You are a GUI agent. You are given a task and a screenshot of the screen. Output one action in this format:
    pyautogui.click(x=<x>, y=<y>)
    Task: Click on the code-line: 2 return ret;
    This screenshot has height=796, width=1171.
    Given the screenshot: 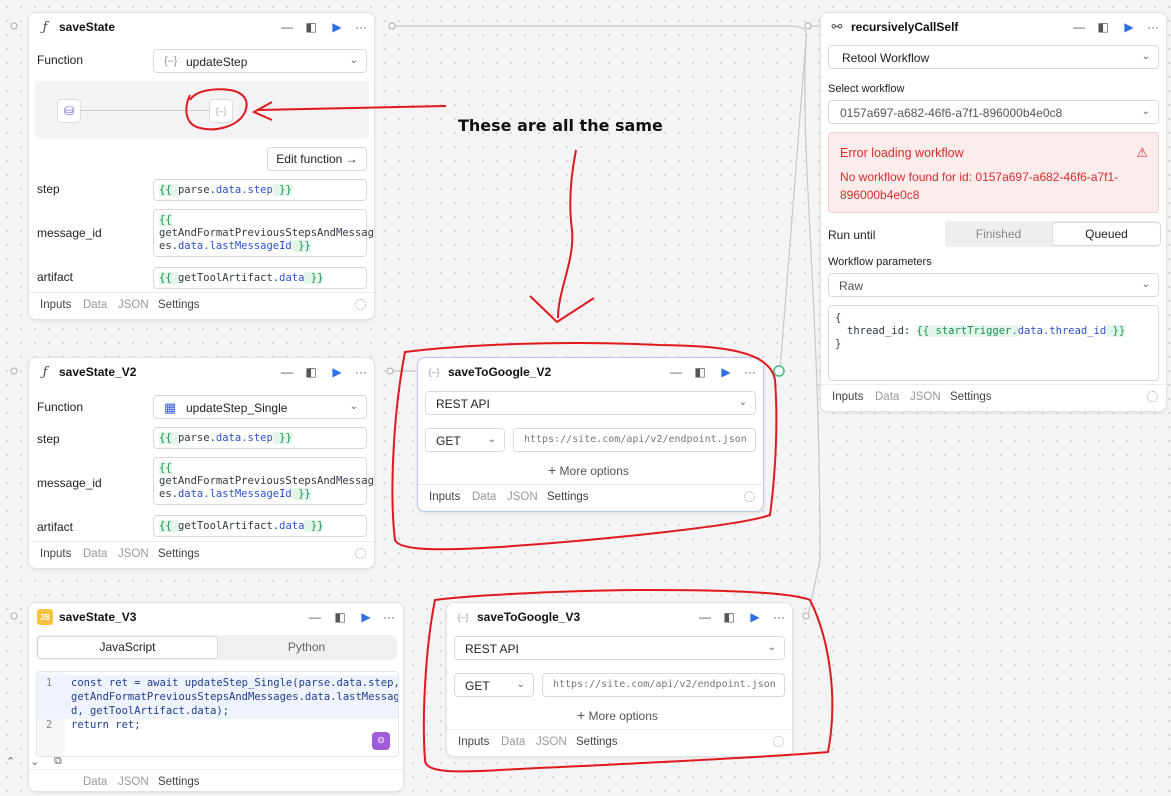 What is the action you would take?
    pyautogui.click(x=217, y=725)
    